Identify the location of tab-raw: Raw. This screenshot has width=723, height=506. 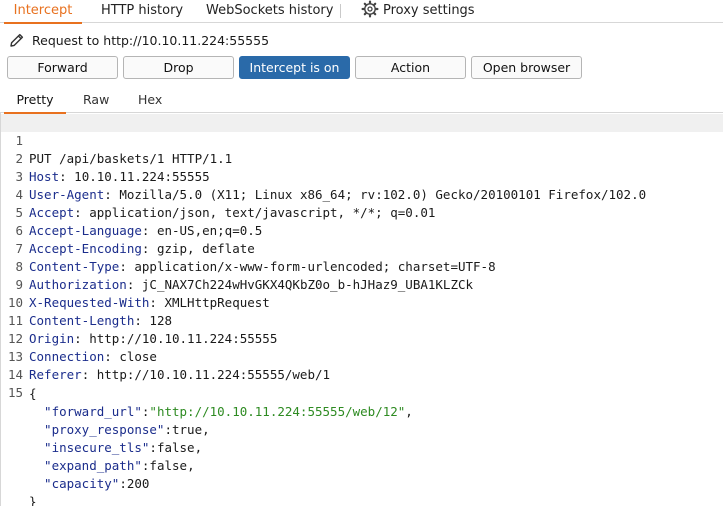
(96, 101).